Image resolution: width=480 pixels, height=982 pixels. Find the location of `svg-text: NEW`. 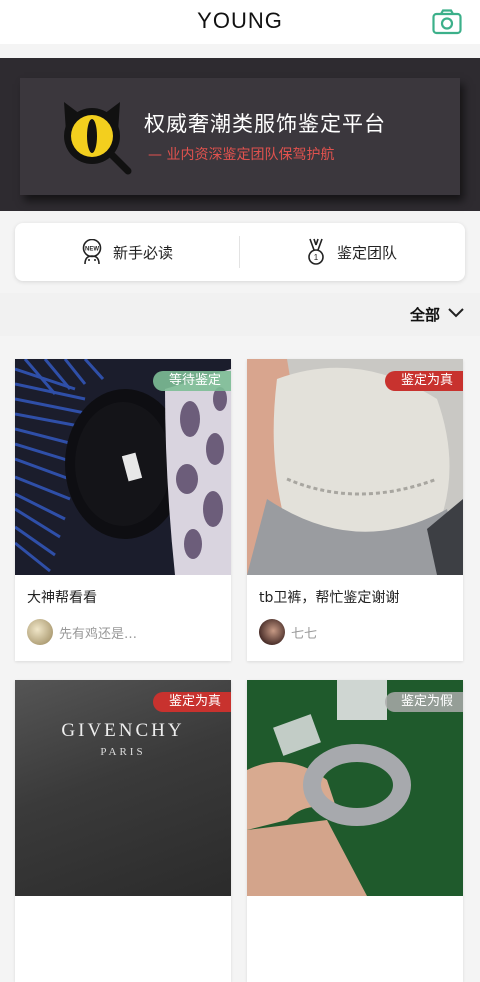

svg-text: NEW is located at coordinates (92, 250).